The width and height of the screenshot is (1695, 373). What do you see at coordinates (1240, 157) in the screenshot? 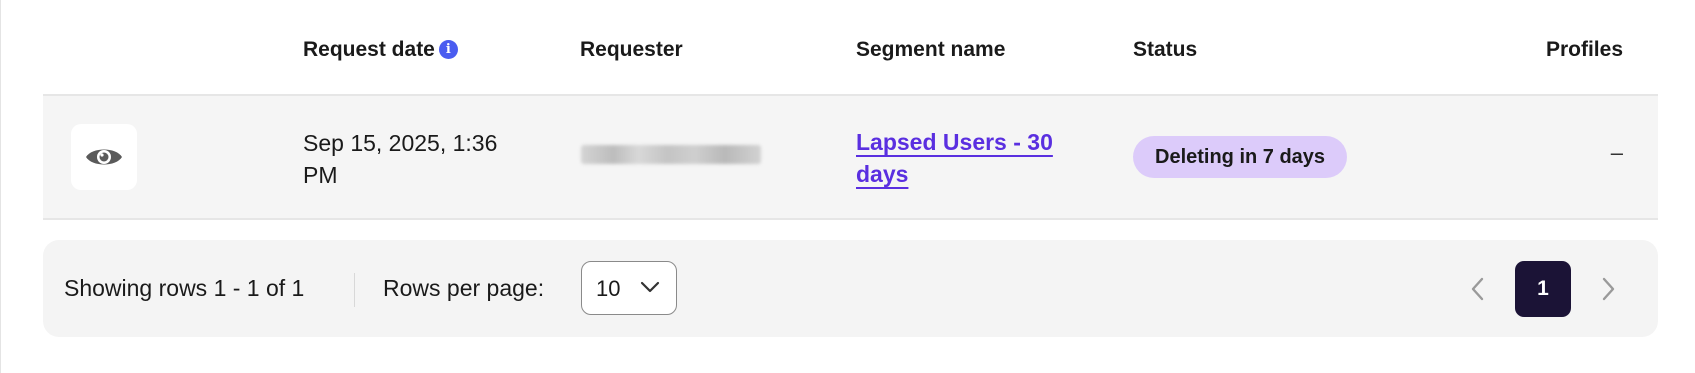
I see `status-badge: Deleting in 7 days` at bounding box center [1240, 157].